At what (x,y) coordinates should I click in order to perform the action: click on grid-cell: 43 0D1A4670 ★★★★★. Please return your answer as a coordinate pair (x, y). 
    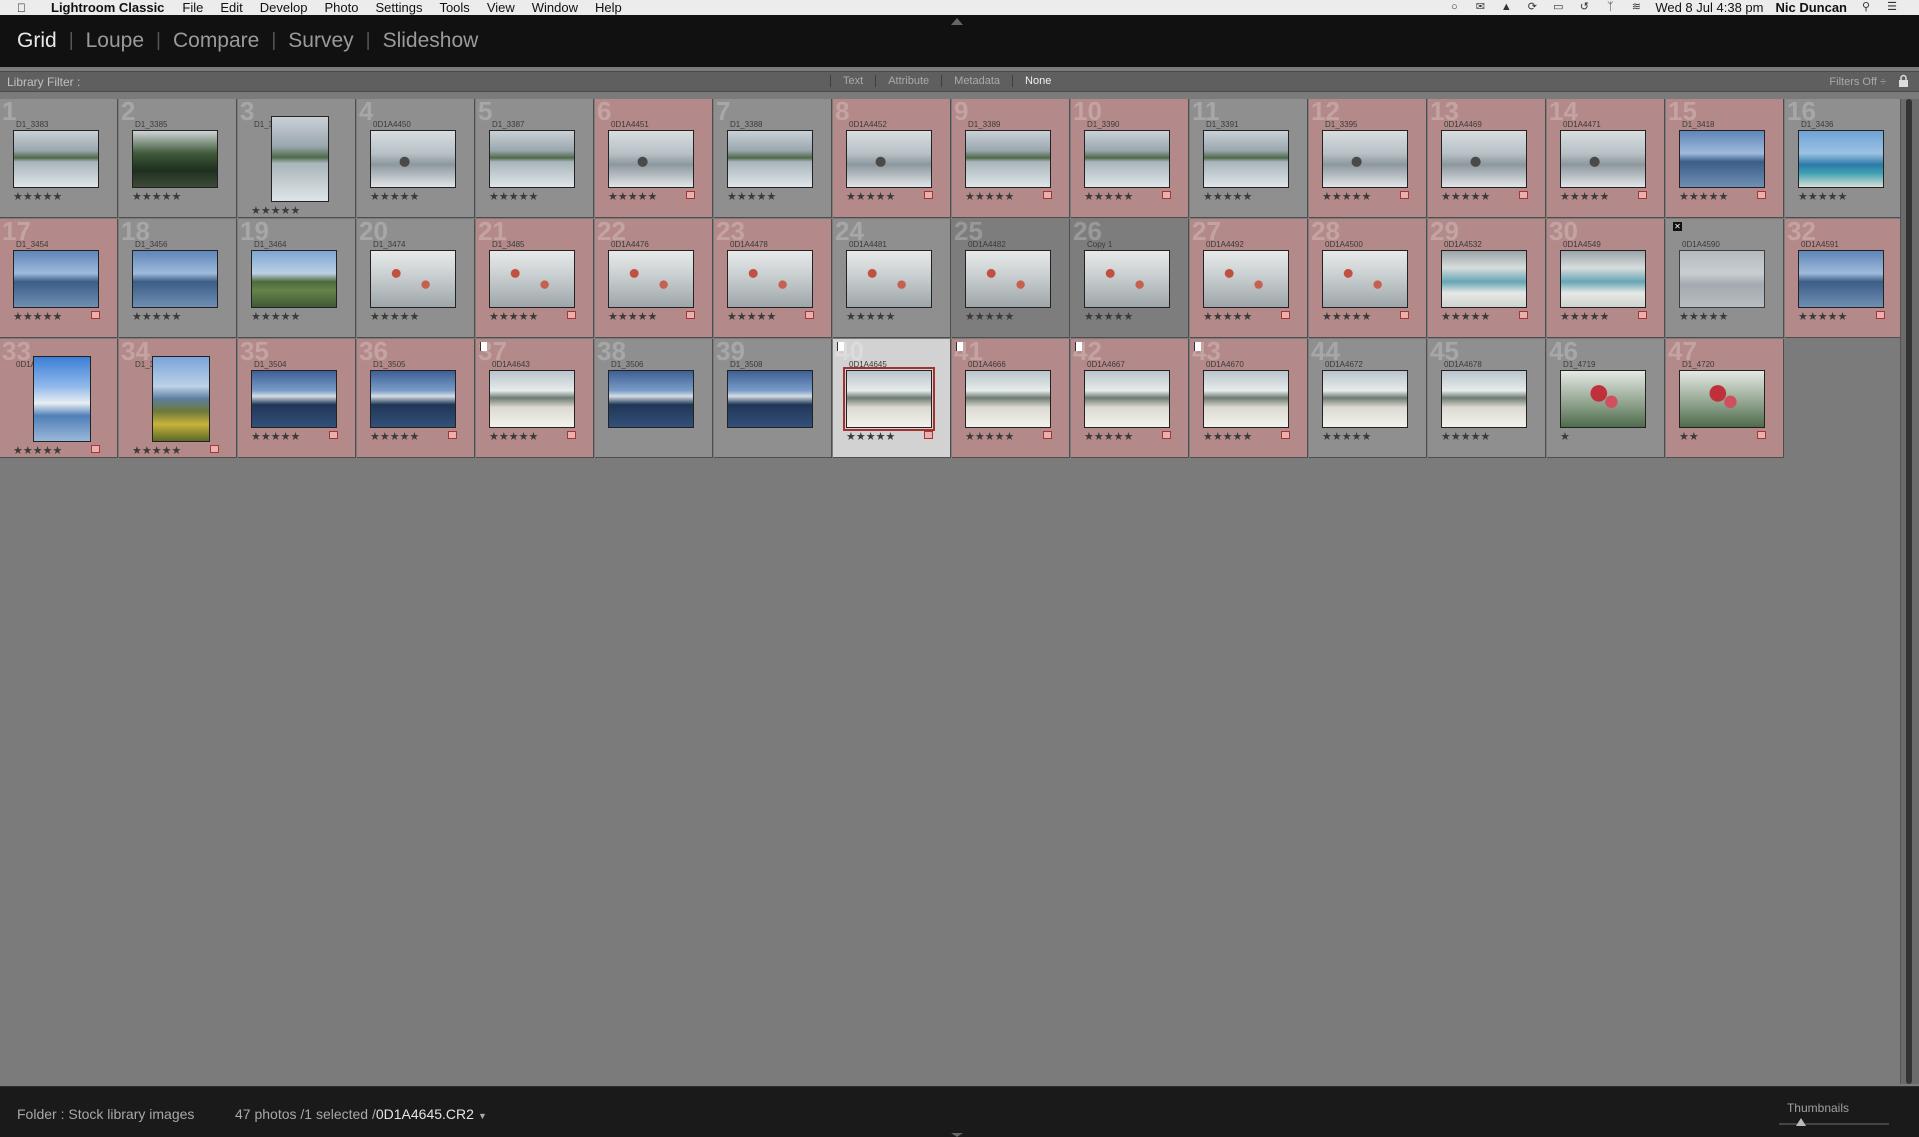
    Looking at the image, I should click on (1249, 397).